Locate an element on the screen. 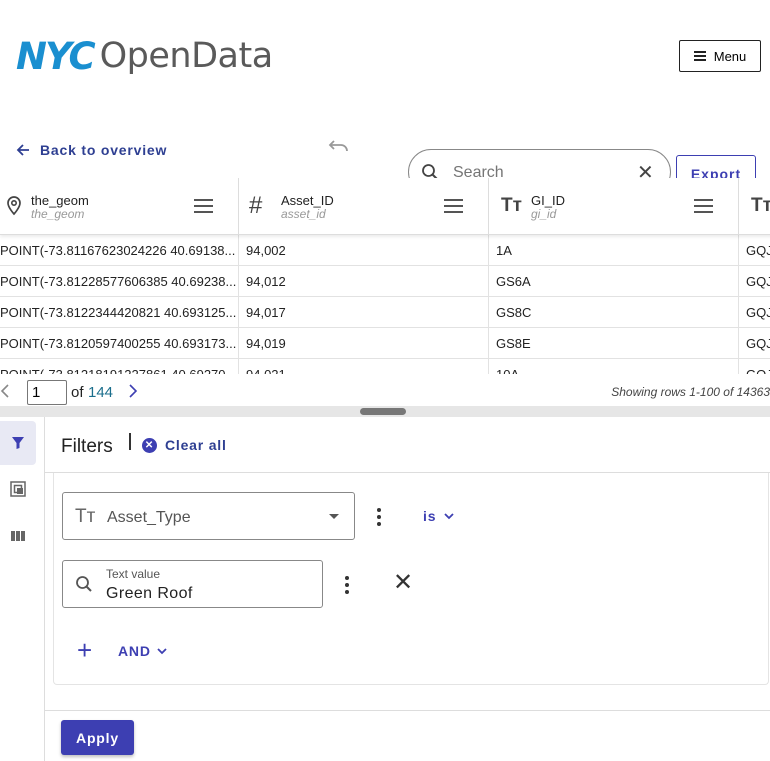 The height and width of the screenshot is (761, 770). nyc-opendata-logo: NYC OpenData is located at coordinates (145, 56).